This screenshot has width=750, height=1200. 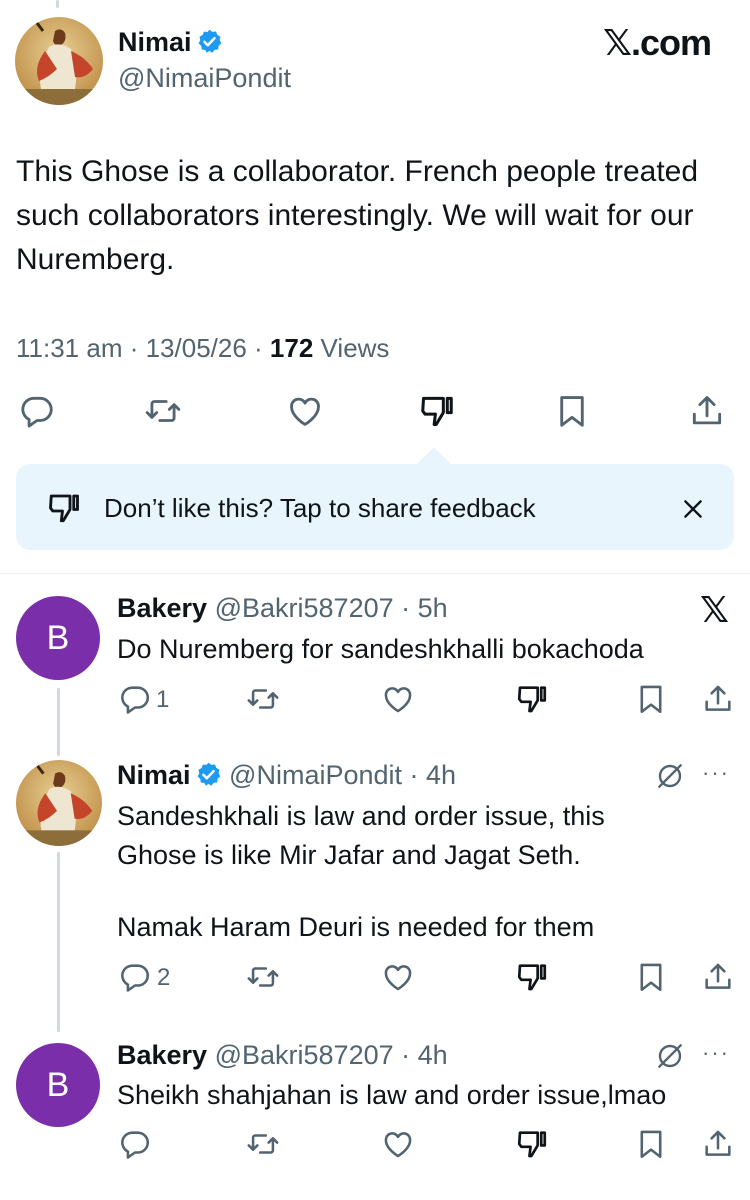 What do you see at coordinates (163, 699) in the screenshot?
I see `reply-count: 1` at bounding box center [163, 699].